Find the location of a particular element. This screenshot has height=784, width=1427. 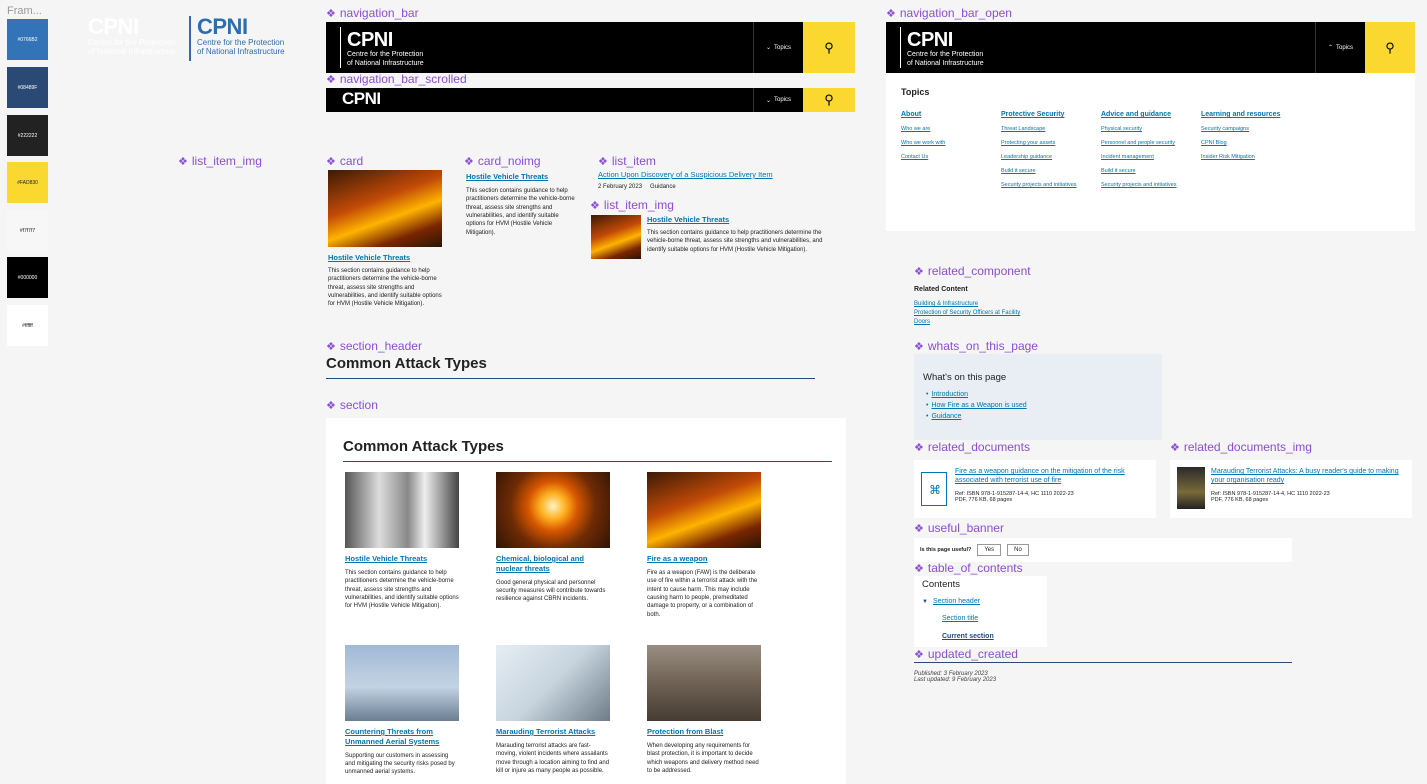

card-title: Protection from Blast is located at coordinates (704, 732).